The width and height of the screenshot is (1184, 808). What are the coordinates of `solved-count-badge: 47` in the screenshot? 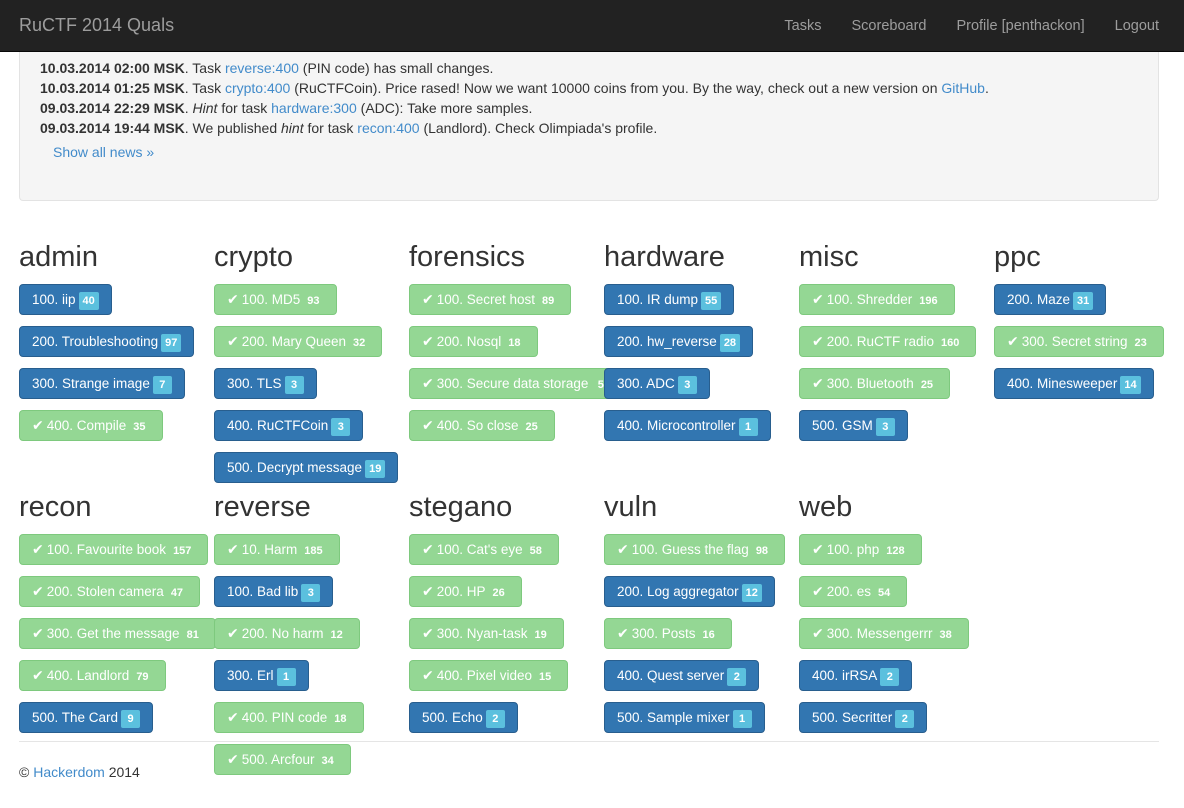 It's located at (177, 593).